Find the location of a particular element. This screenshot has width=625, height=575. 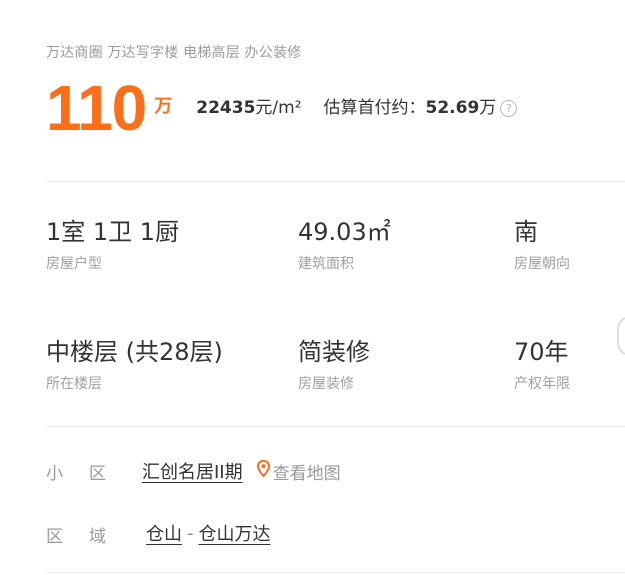

attr-property-term: 70年 产权年限 is located at coordinates (542, 365).